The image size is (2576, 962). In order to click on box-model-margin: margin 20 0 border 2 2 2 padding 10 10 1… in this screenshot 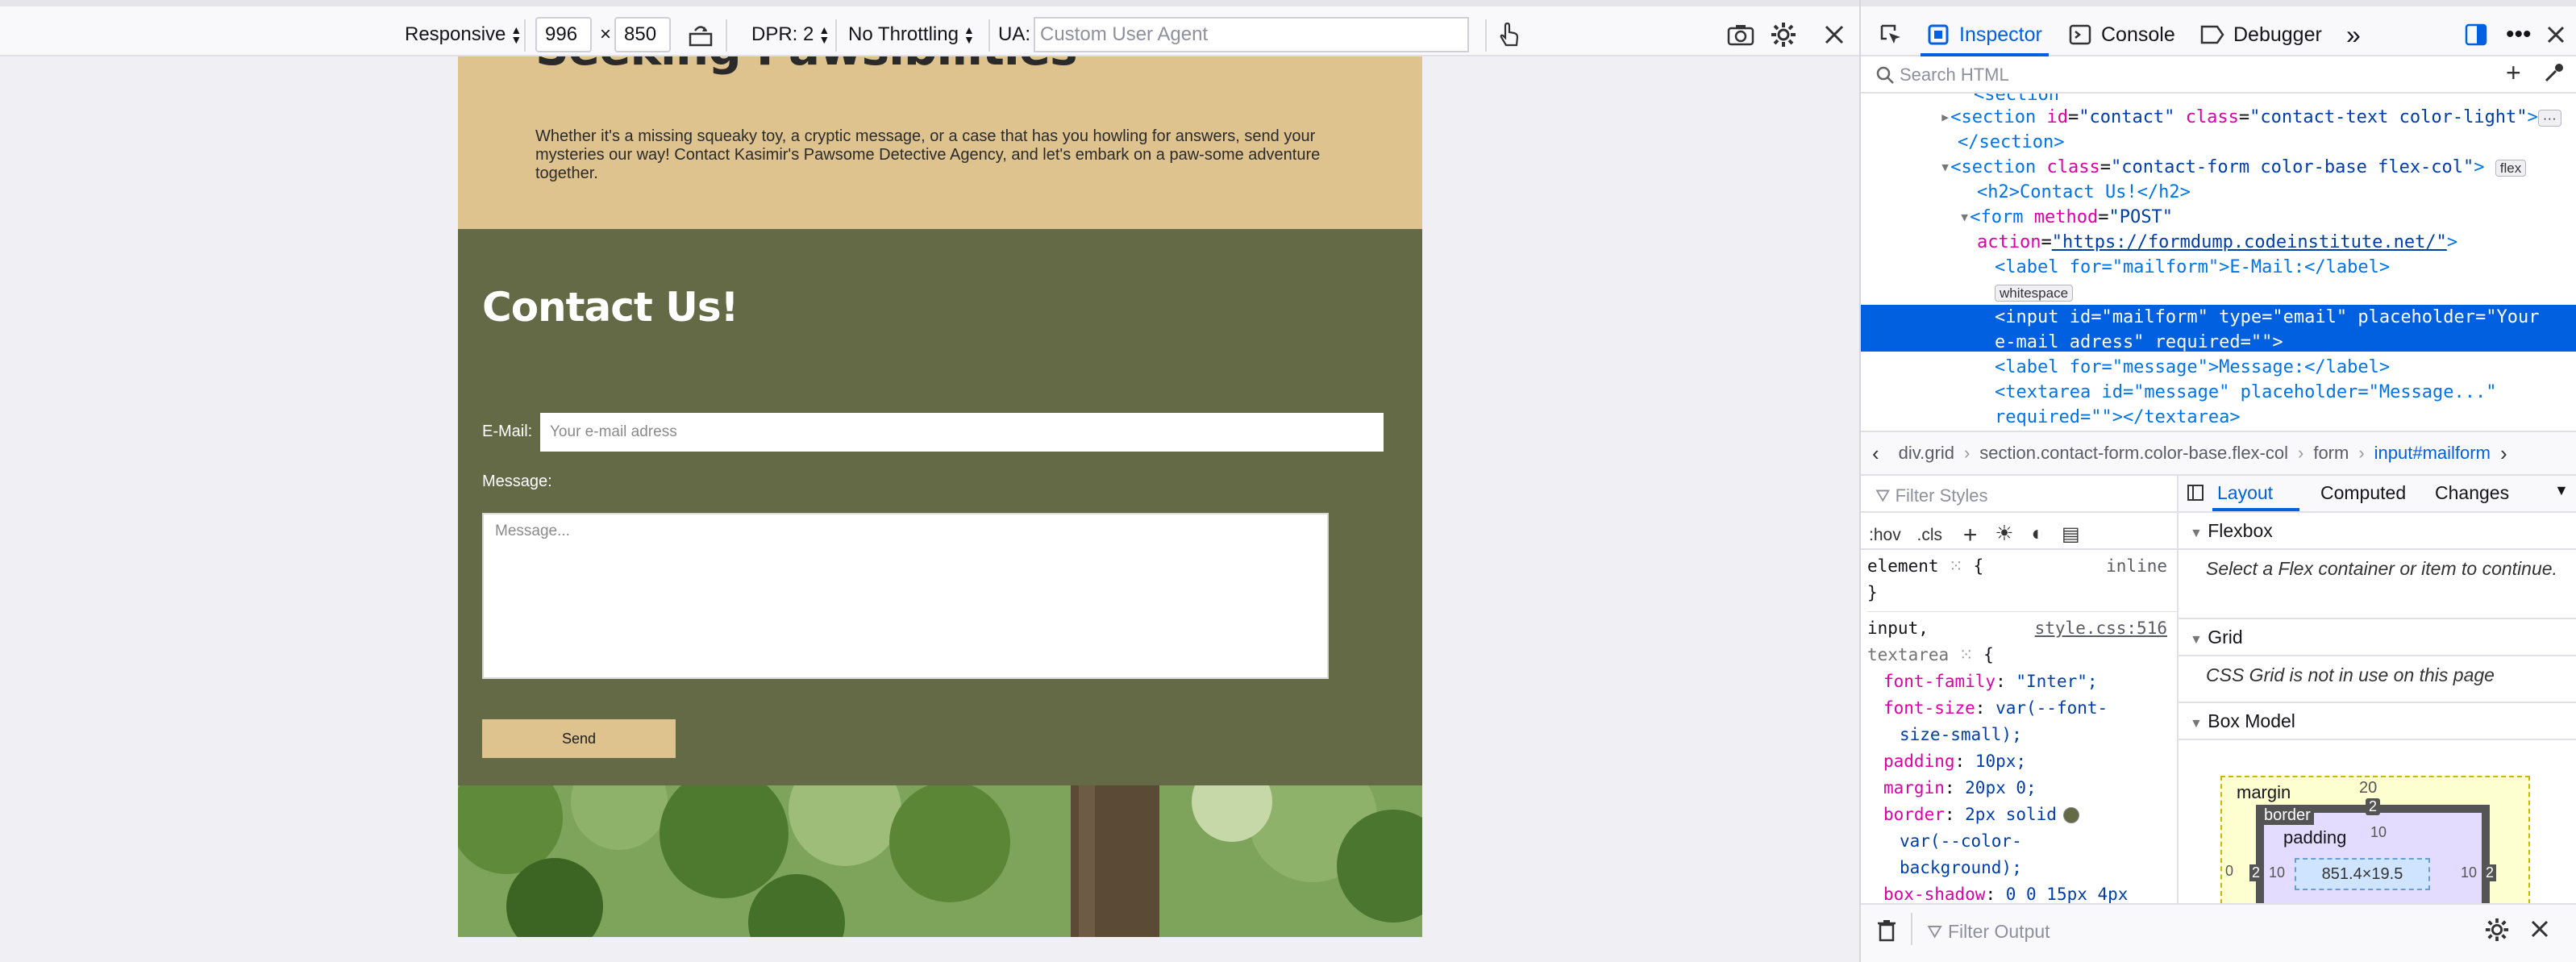, I will do `click(2375, 840)`.